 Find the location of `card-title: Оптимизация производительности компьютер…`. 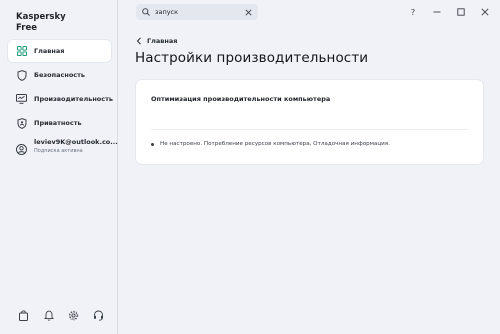

card-title: Оптимизация производительности компьютер… is located at coordinates (241, 99).